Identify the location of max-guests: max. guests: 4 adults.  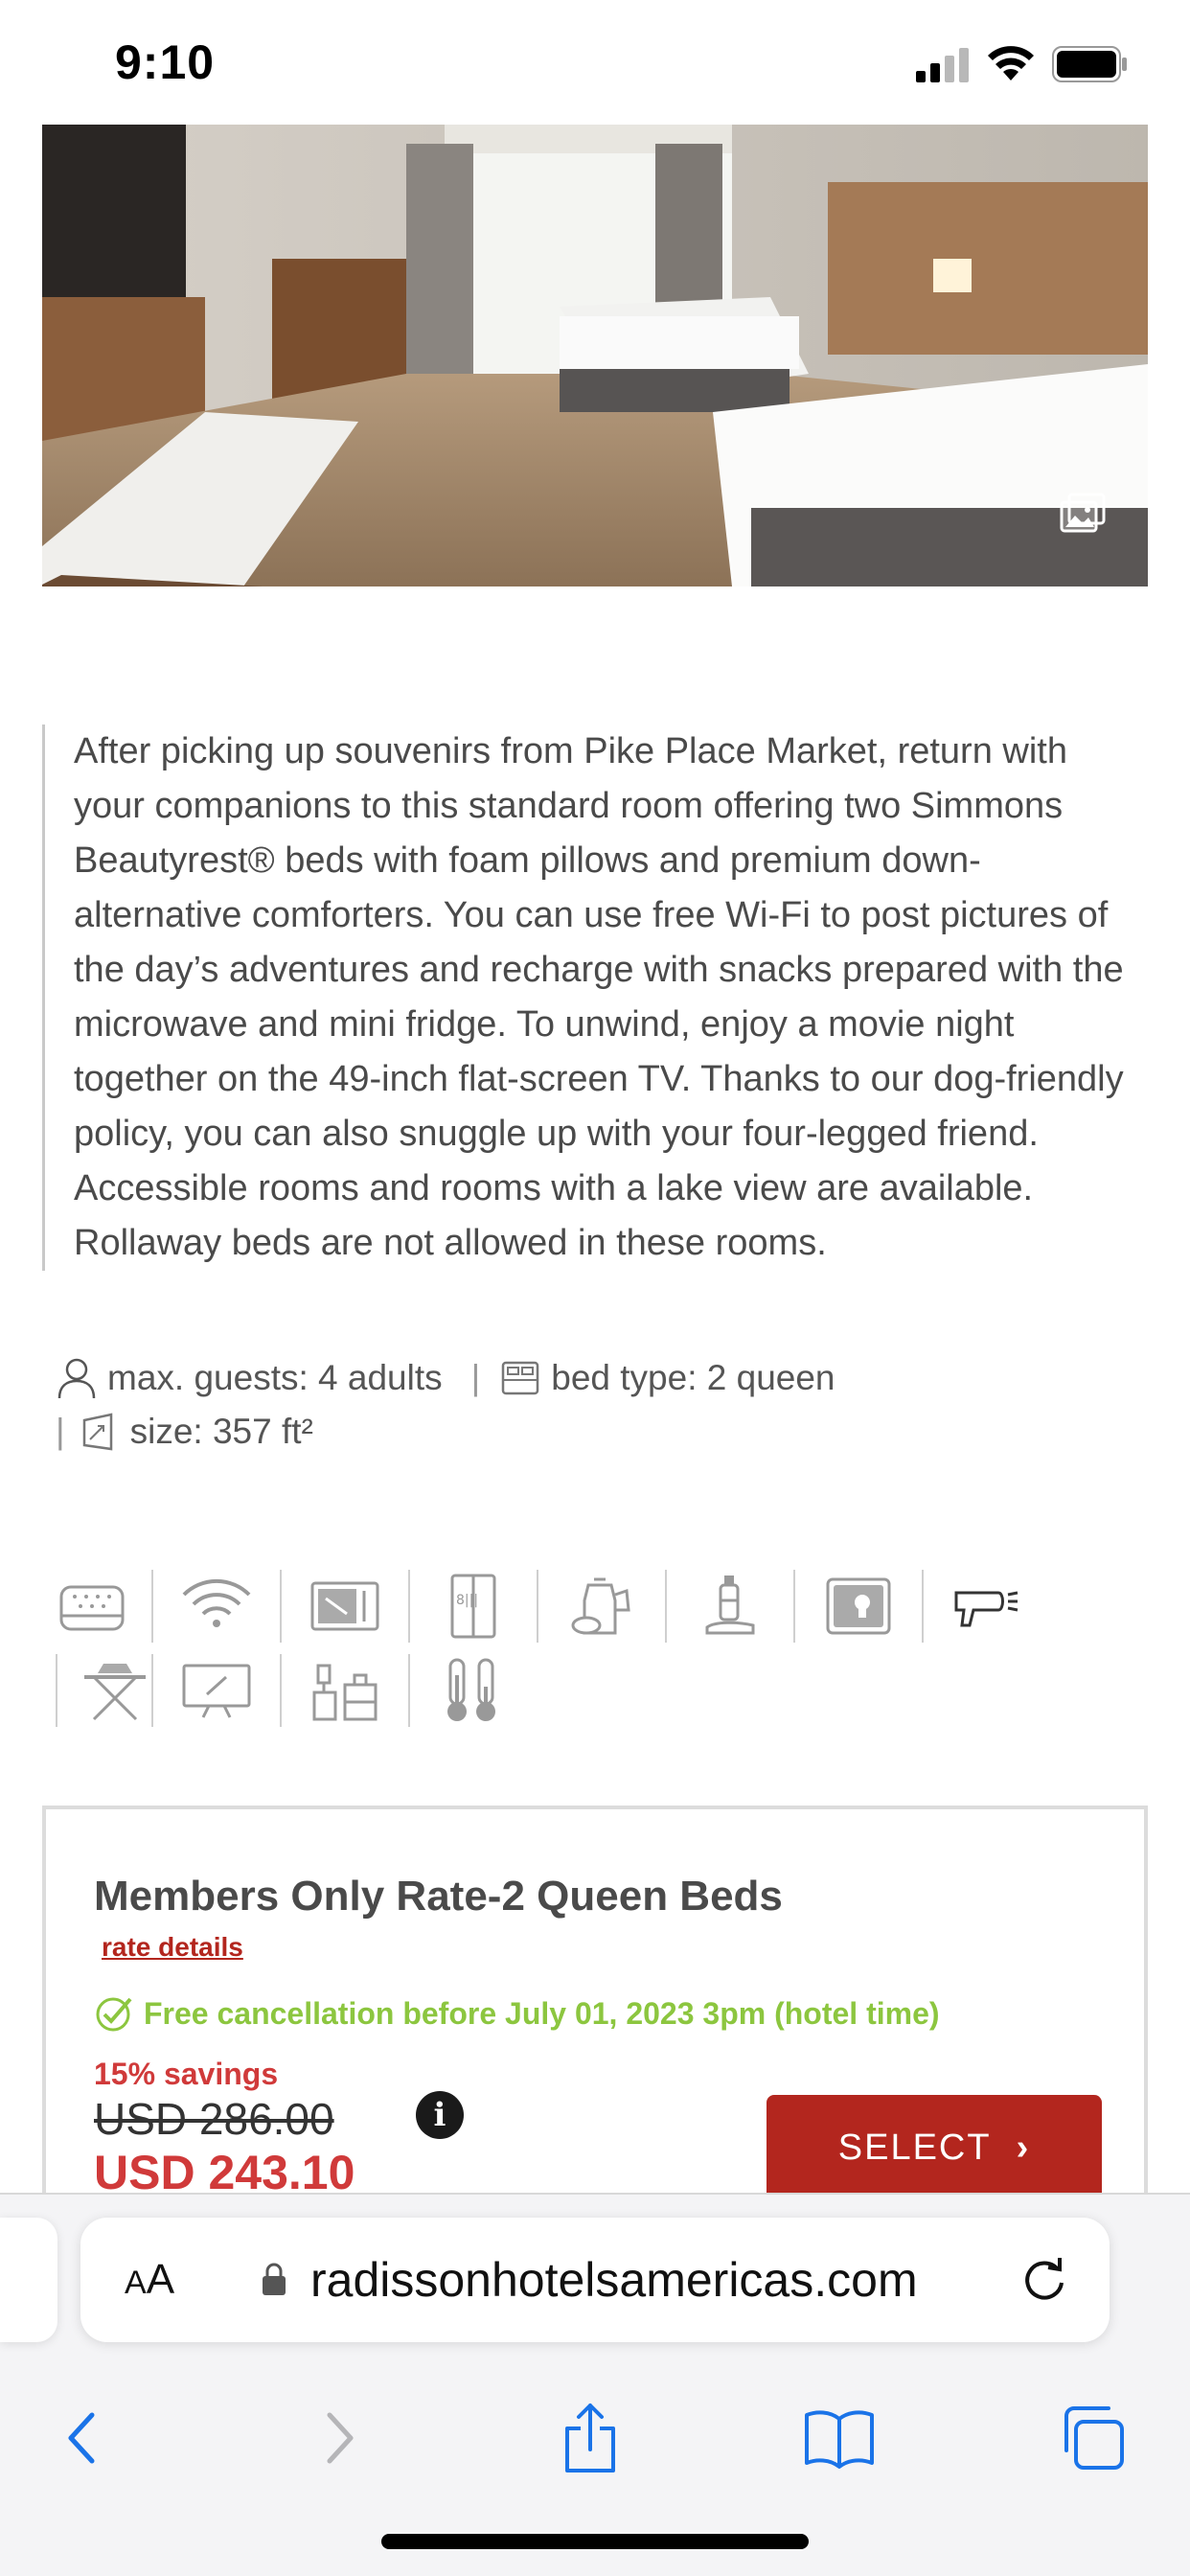
(250, 1378).